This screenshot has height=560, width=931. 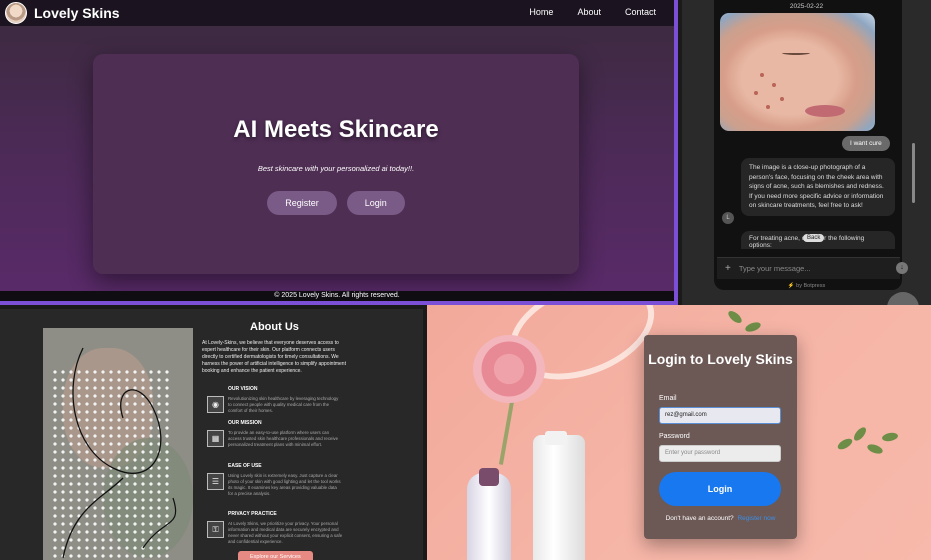 What do you see at coordinates (720, 453) in the screenshot?
I see `password-field: Enter your password` at bounding box center [720, 453].